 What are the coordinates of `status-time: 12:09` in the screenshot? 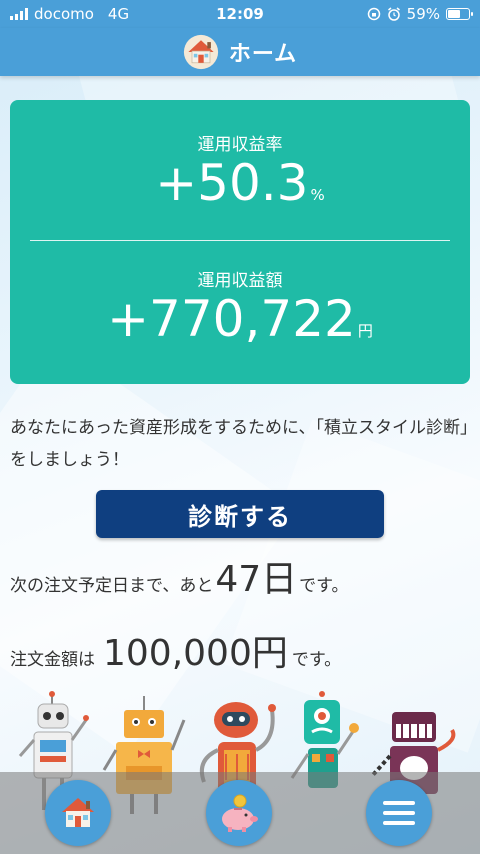 It's located at (240, 14).